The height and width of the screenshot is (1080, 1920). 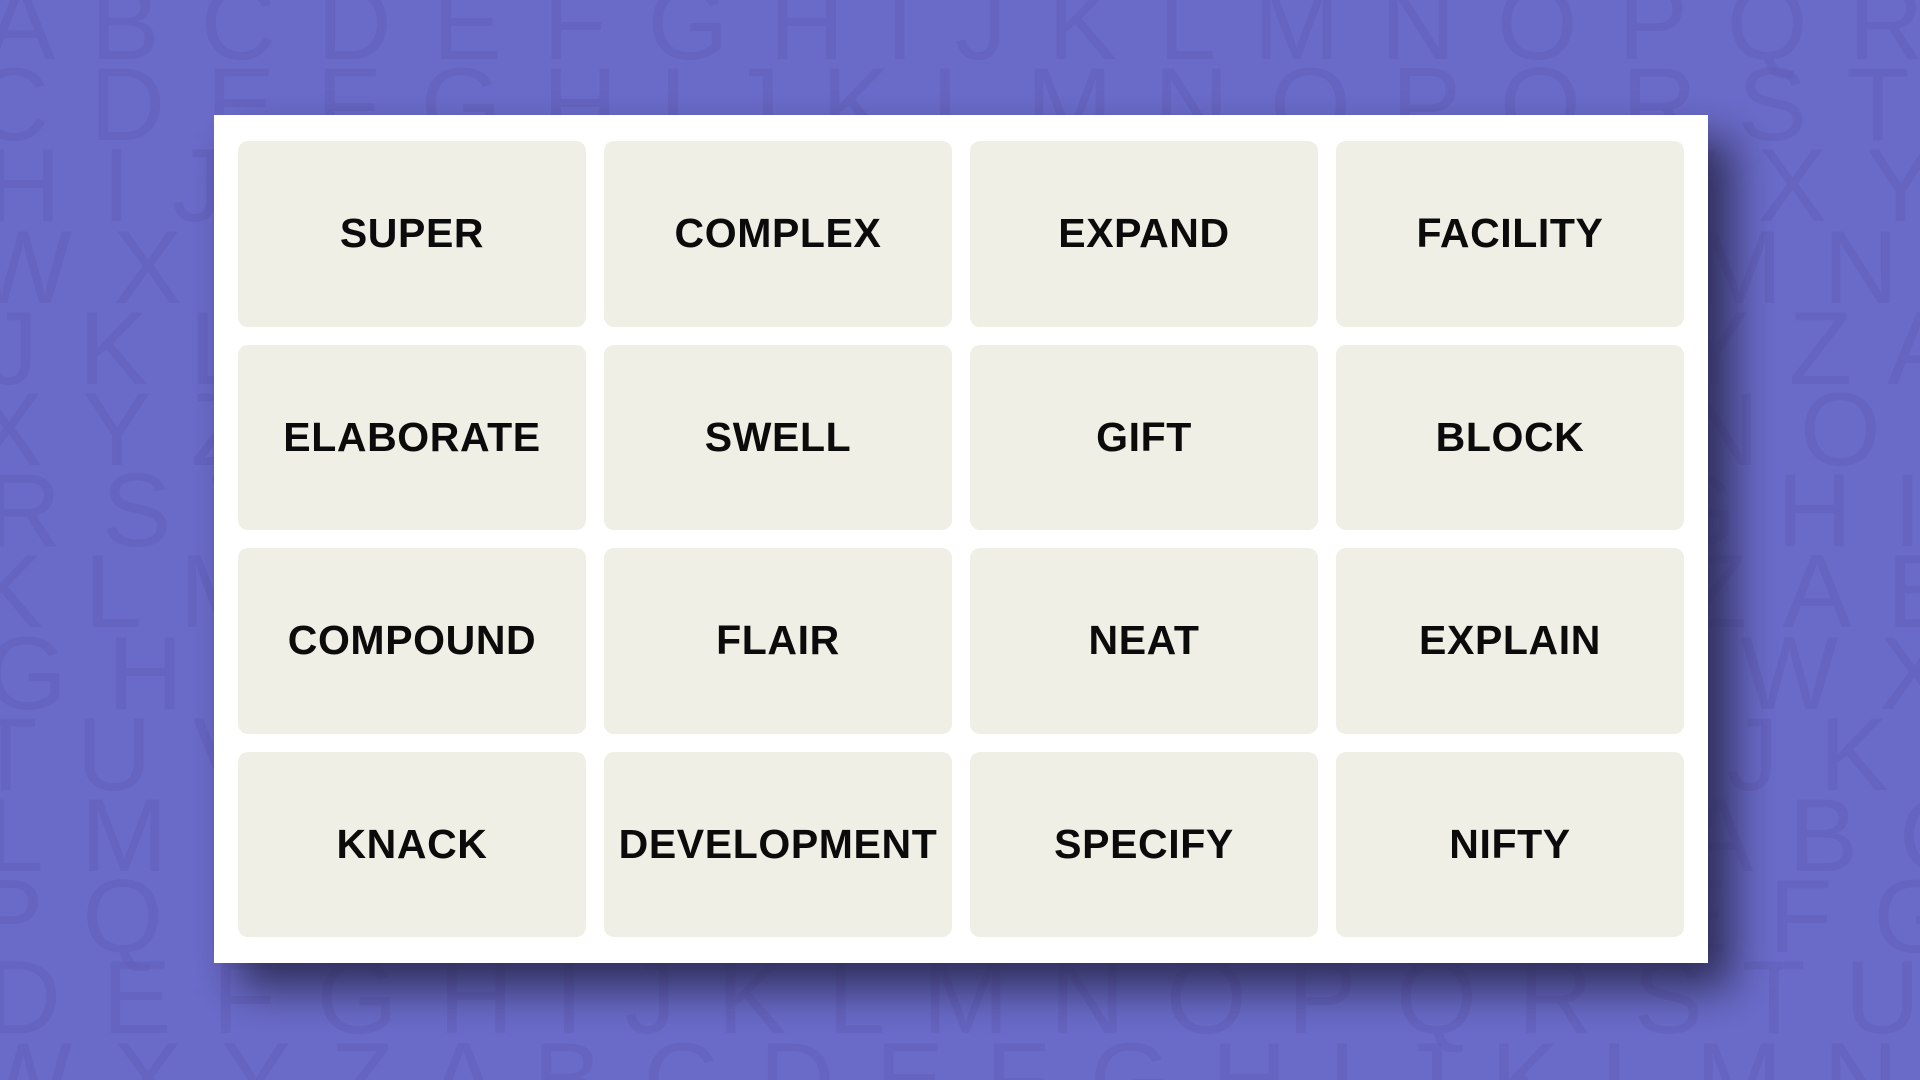 I want to click on word-tile-label: GIFT, so click(x=1144, y=436).